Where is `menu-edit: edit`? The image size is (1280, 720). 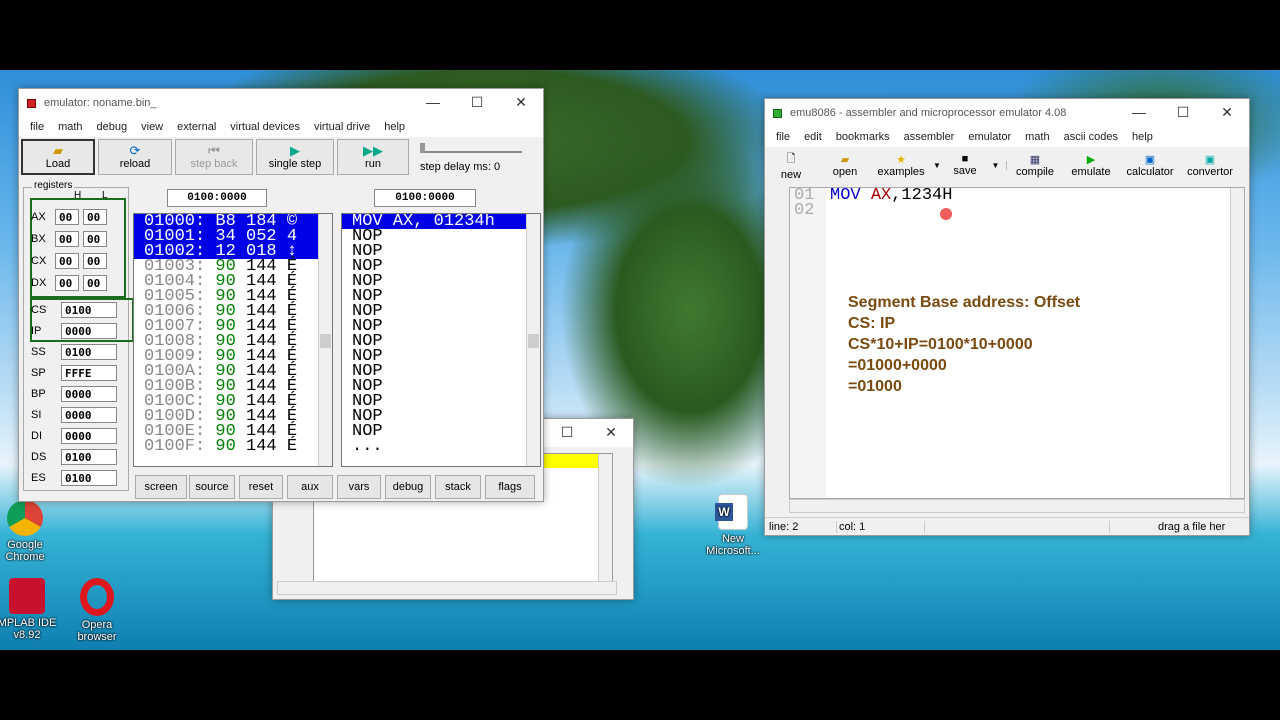
menu-edit: edit is located at coordinates (813, 137).